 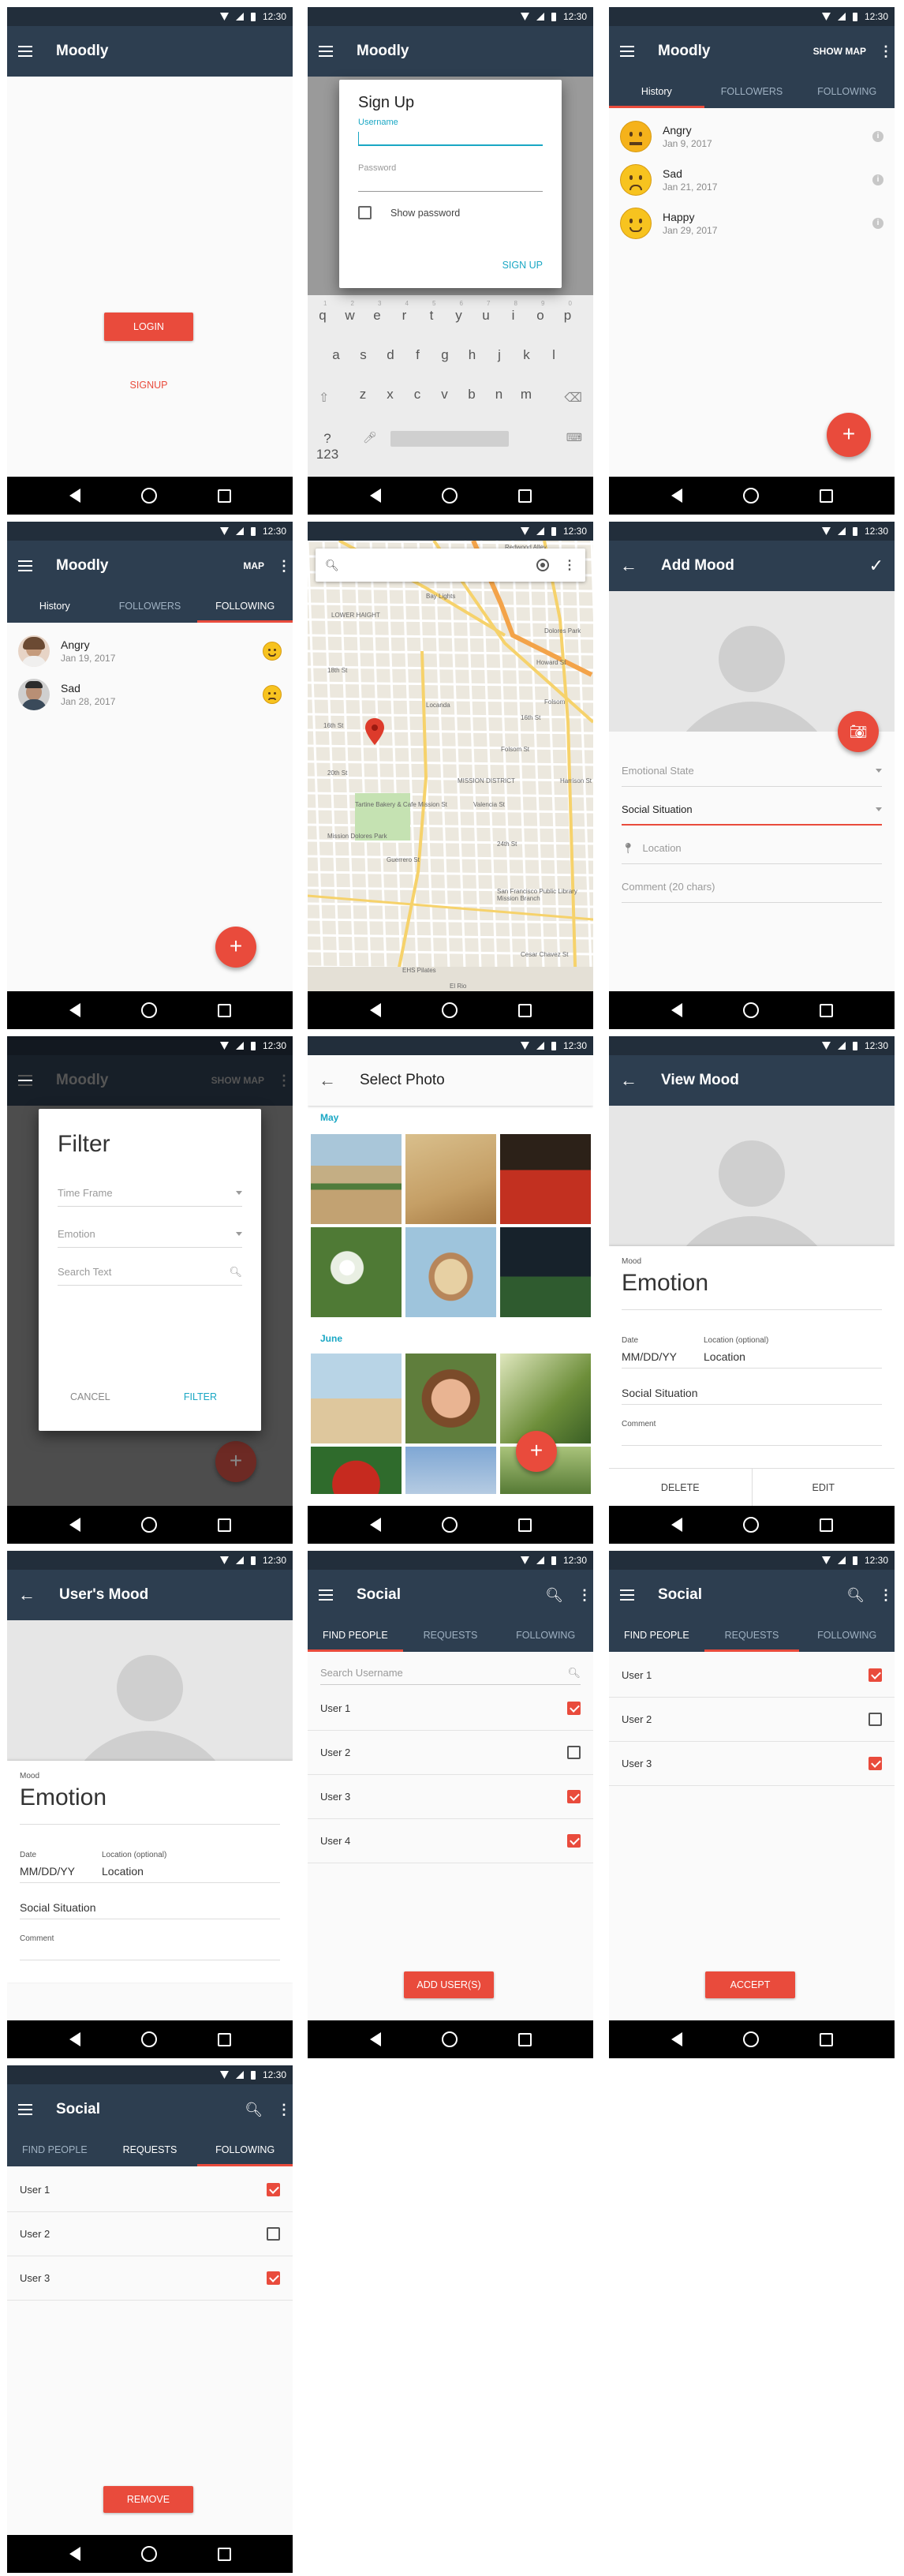 What do you see at coordinates (350, 316) in the screenshot?
I see `key: w` at bounding box center [350, 316].